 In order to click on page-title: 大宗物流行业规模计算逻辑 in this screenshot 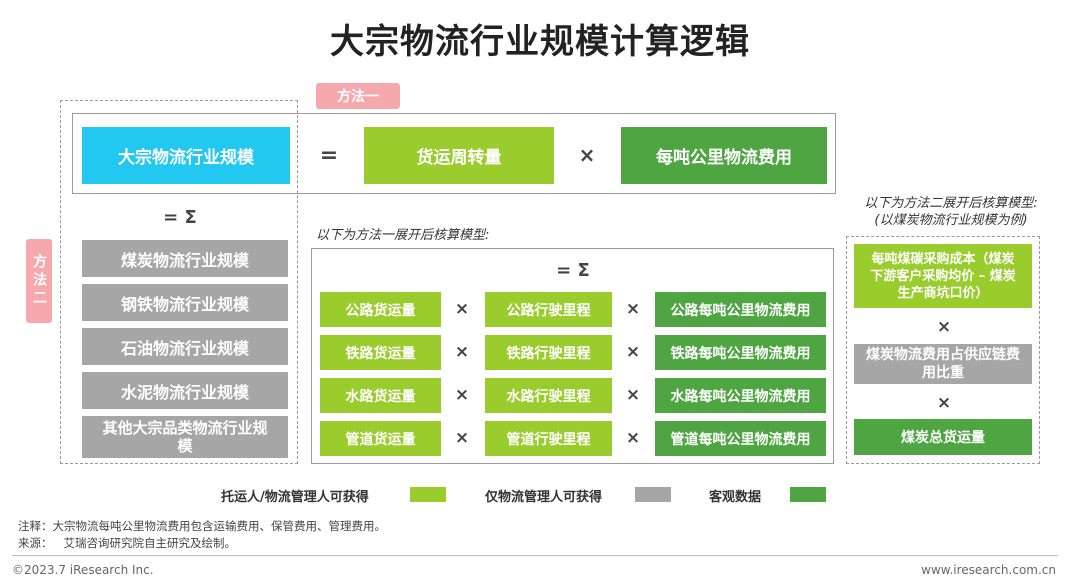, I will do `click(540, 42)`.